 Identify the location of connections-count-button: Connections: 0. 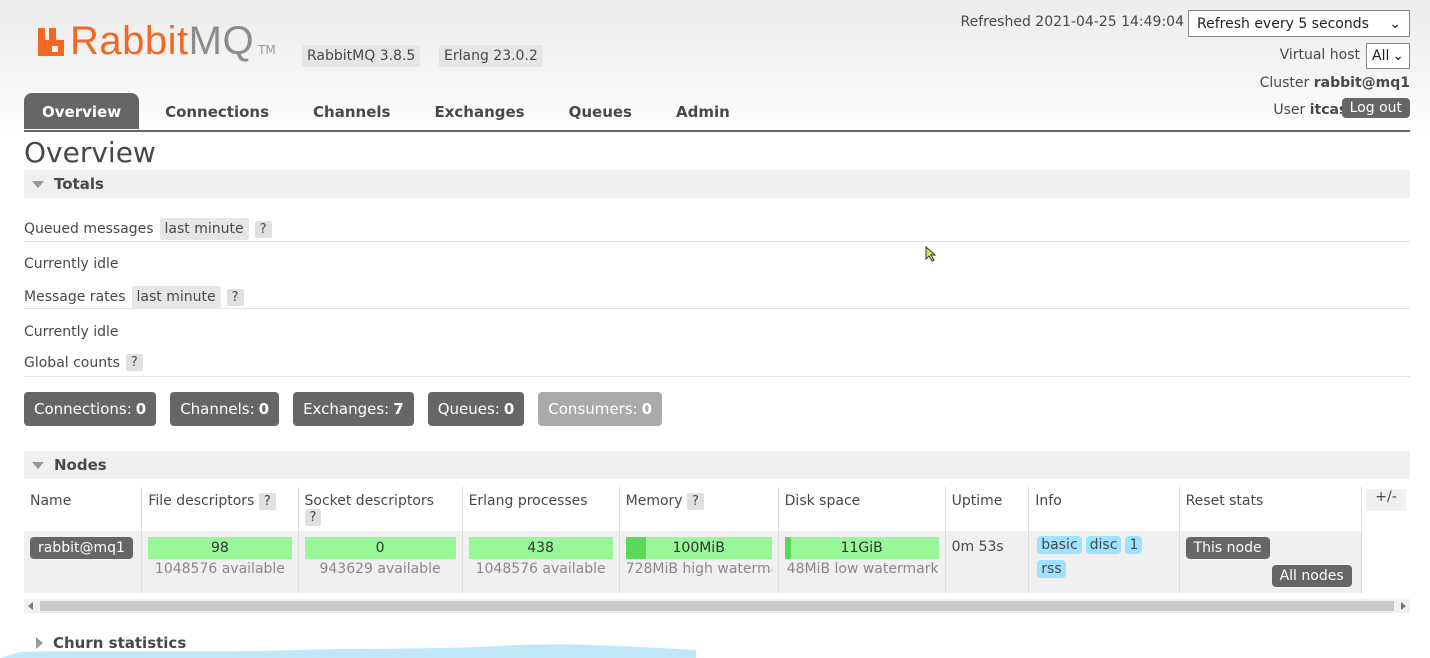
(90, 409).